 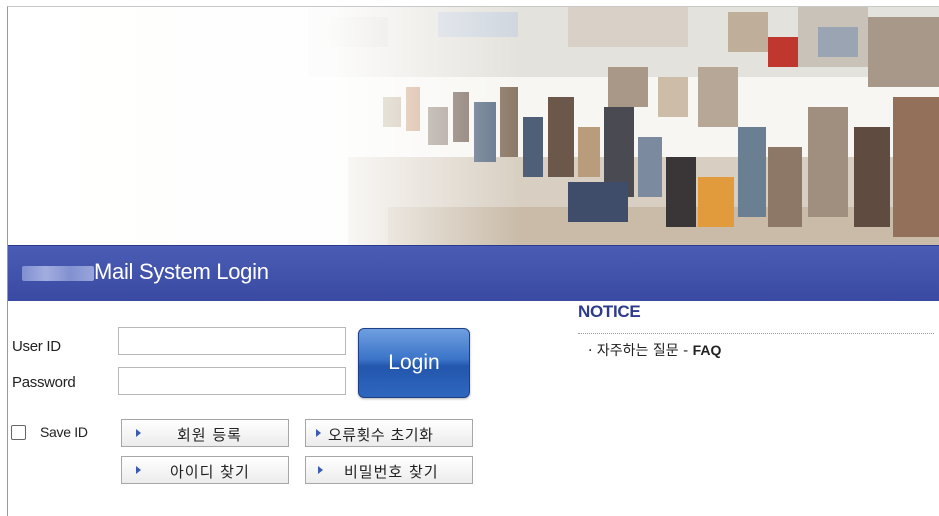 What do you see at coordinates (473, 273) in the screenshot?
I see `login-title-bar: Mail System Login` at bounding box center [473, 273].